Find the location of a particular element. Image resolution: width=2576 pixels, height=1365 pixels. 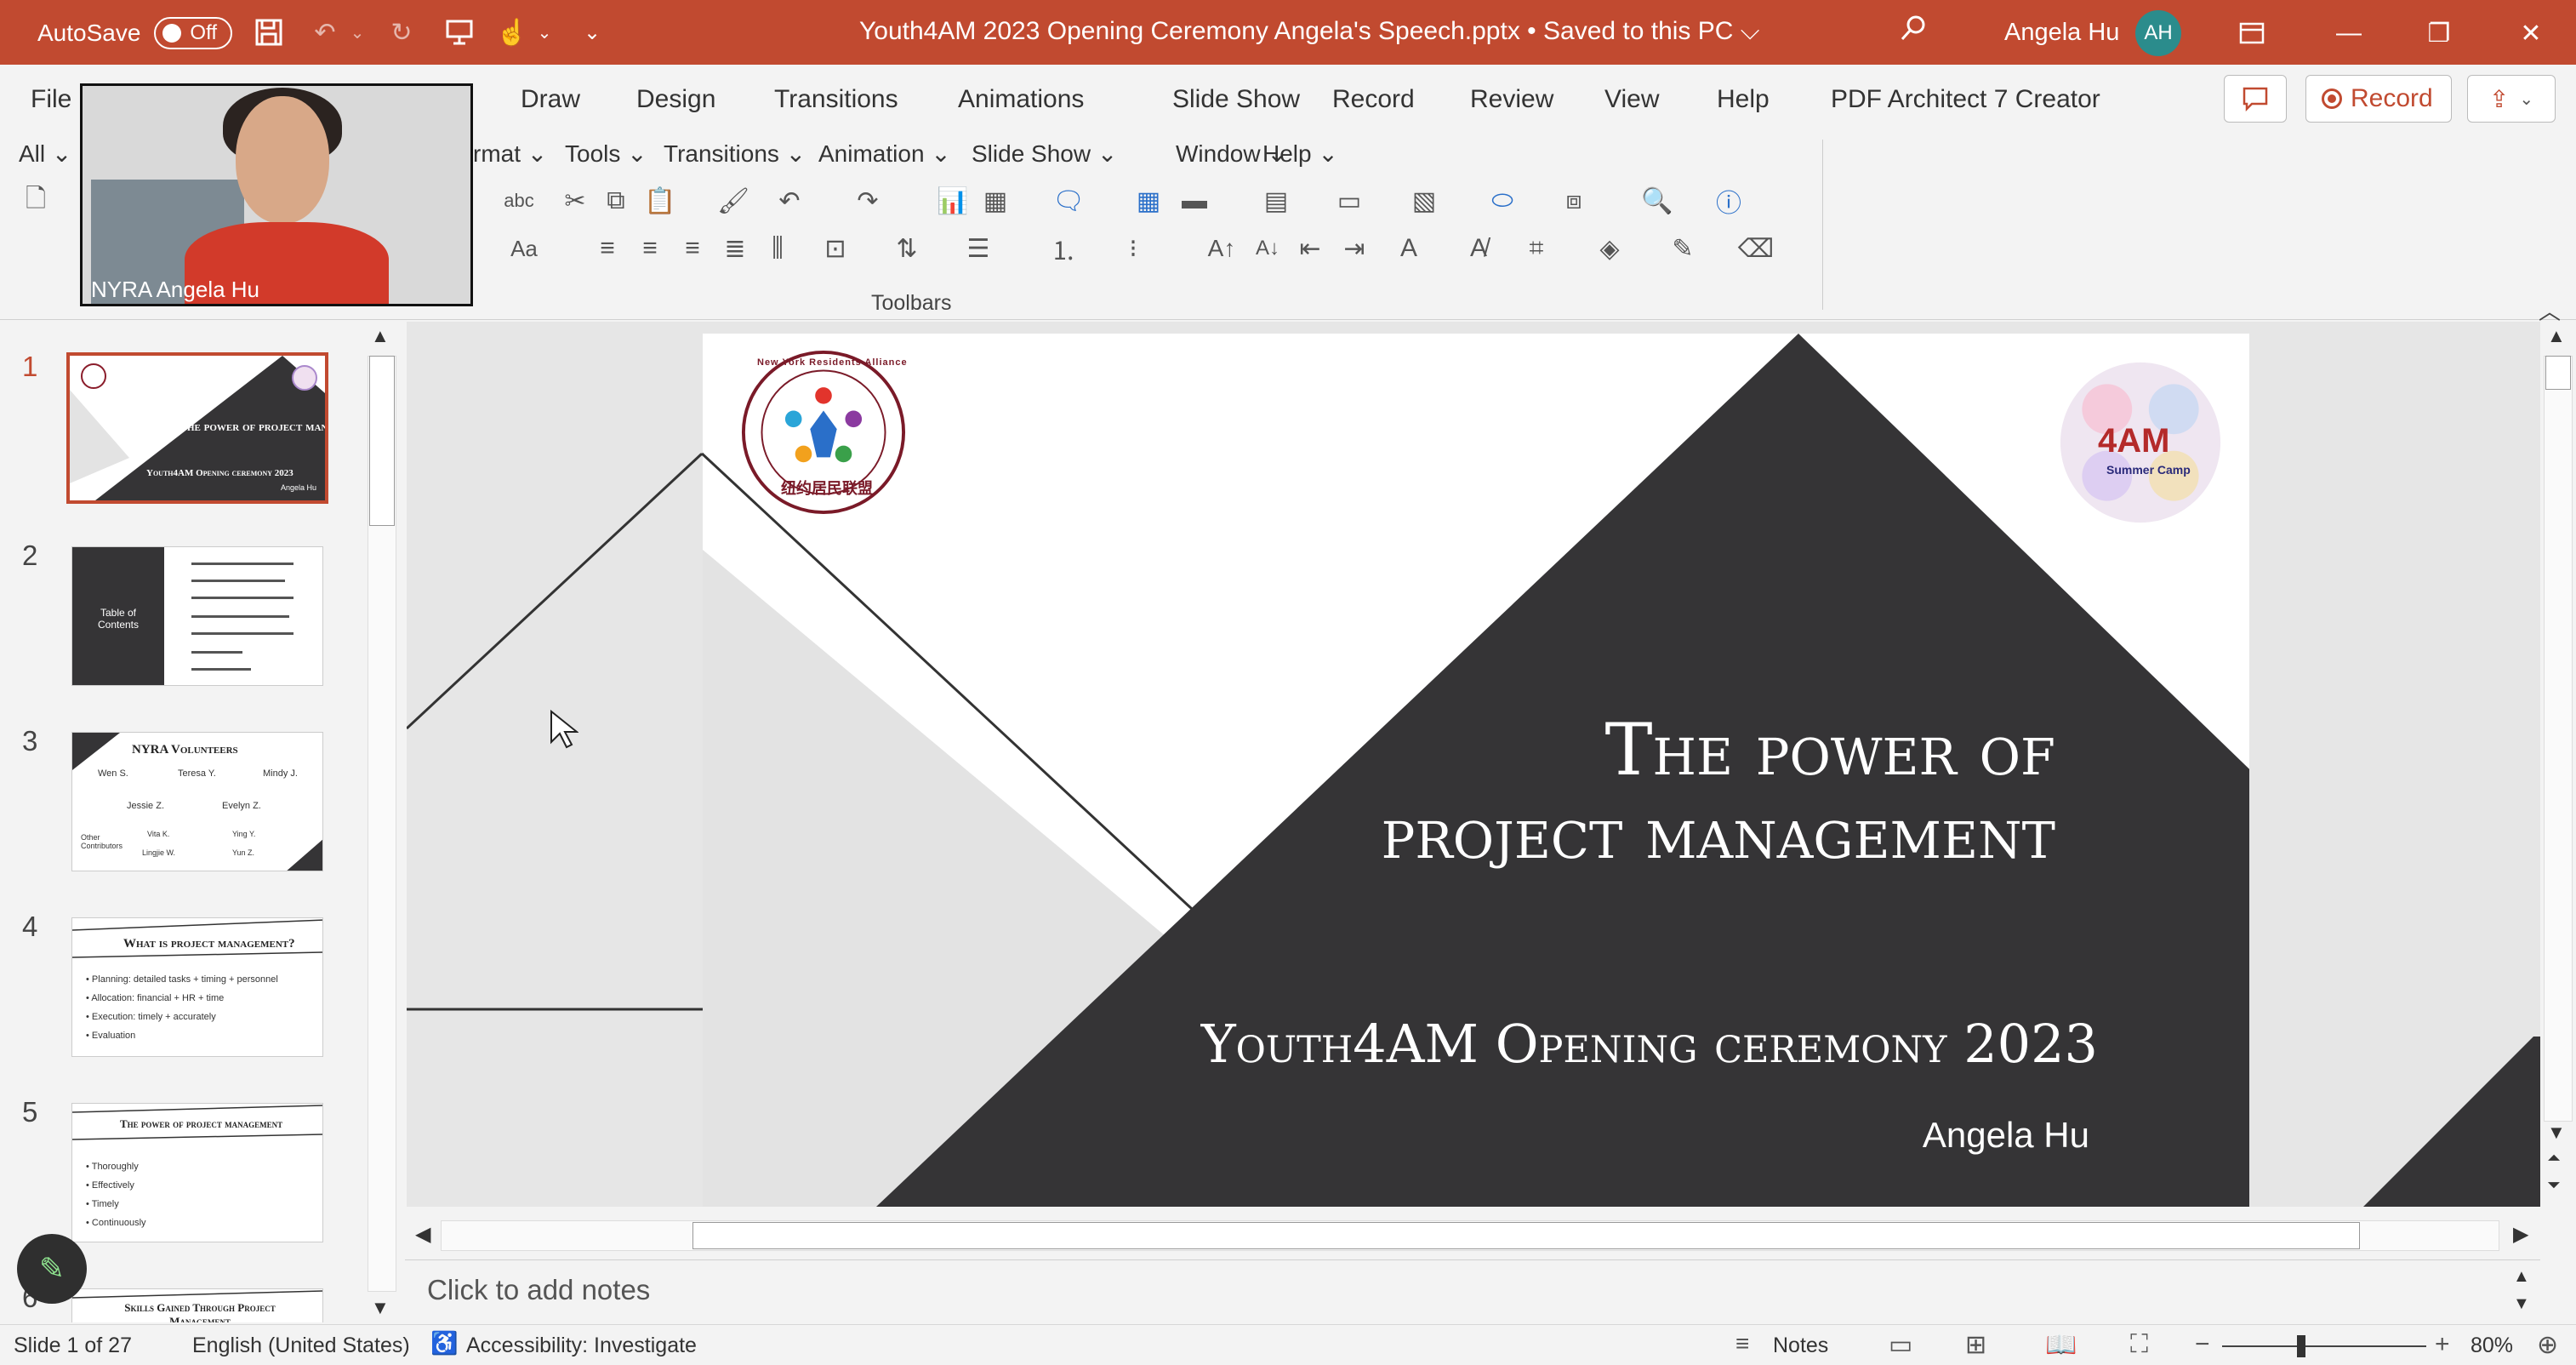

thumbnail-slide-2: Table of Contents is located at coordinates (197, 616).